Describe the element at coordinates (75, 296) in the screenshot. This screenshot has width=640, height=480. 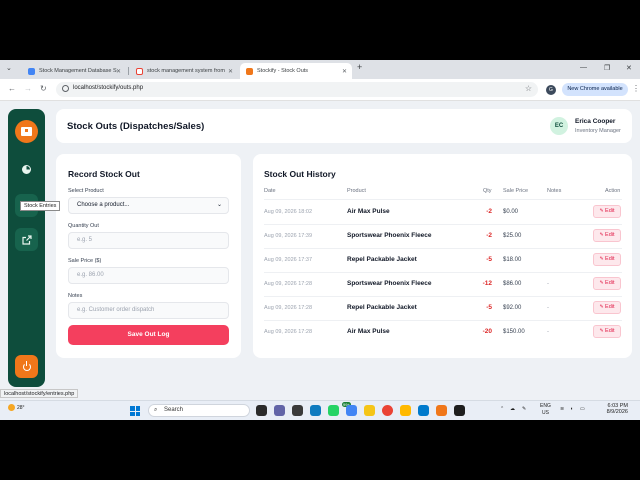
I see `notes-label: Notes` at that location.